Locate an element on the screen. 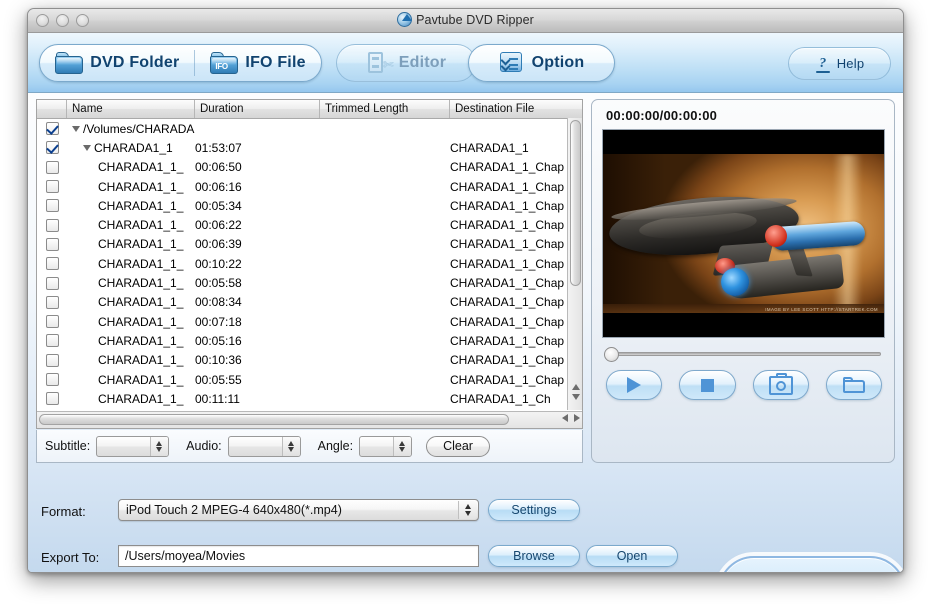 The width and height of the screenshot is (929, 616). table-row: CHARADA1_1 01:53:07 CHARADA1_1 is located at coordinates (309, 147).